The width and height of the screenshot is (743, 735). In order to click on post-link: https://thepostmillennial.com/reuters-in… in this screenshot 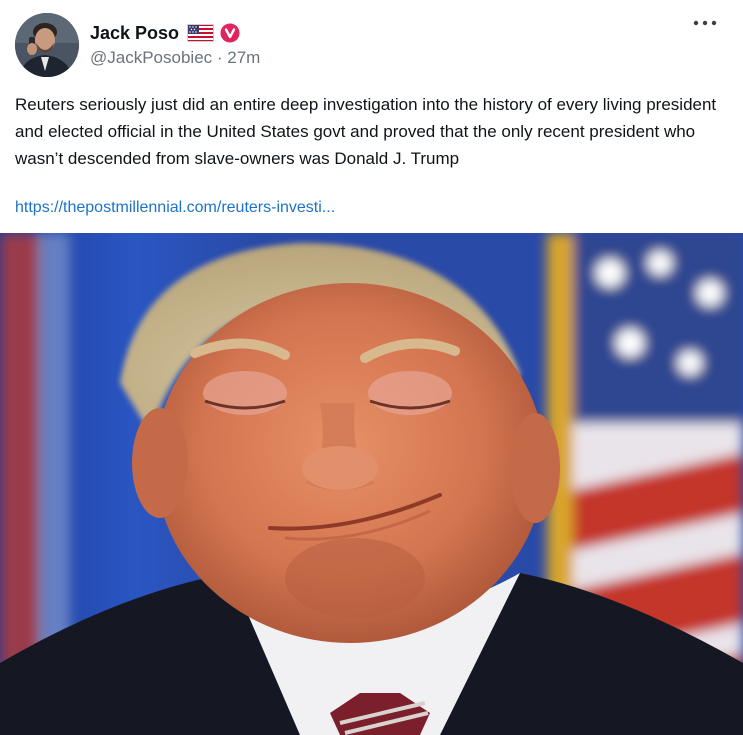, I will do `click(175, 208)`.